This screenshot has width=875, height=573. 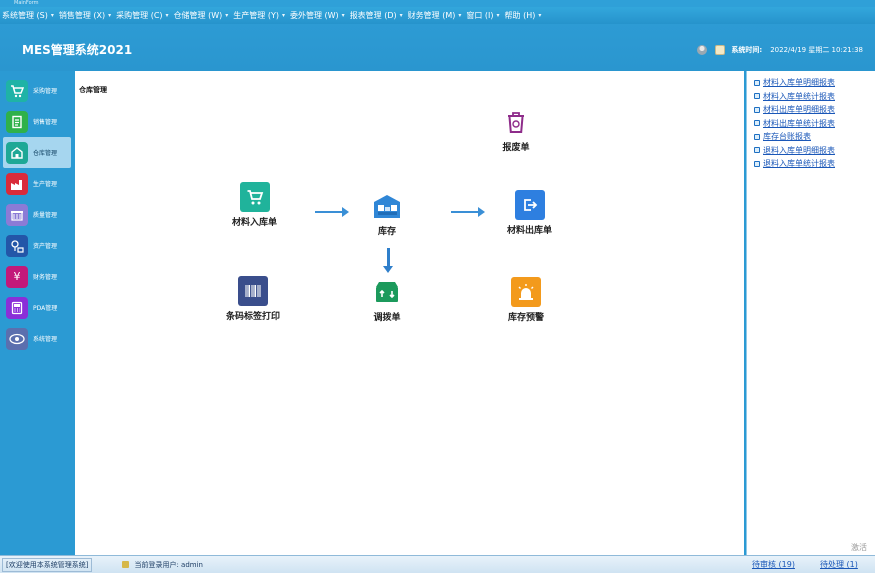 I want to click on menu-warehouse: 仓储管理 (W) ▾, so click(x=204, y=15).